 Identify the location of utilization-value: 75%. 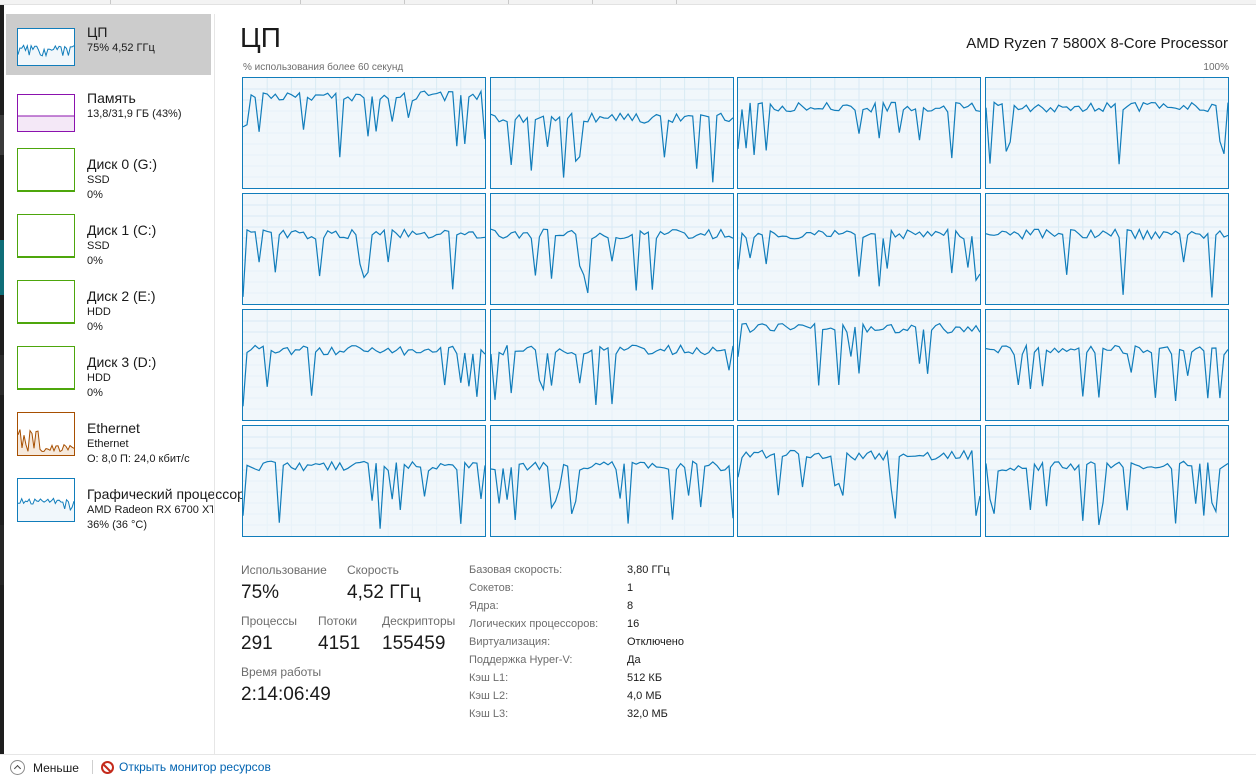
(260, 592).